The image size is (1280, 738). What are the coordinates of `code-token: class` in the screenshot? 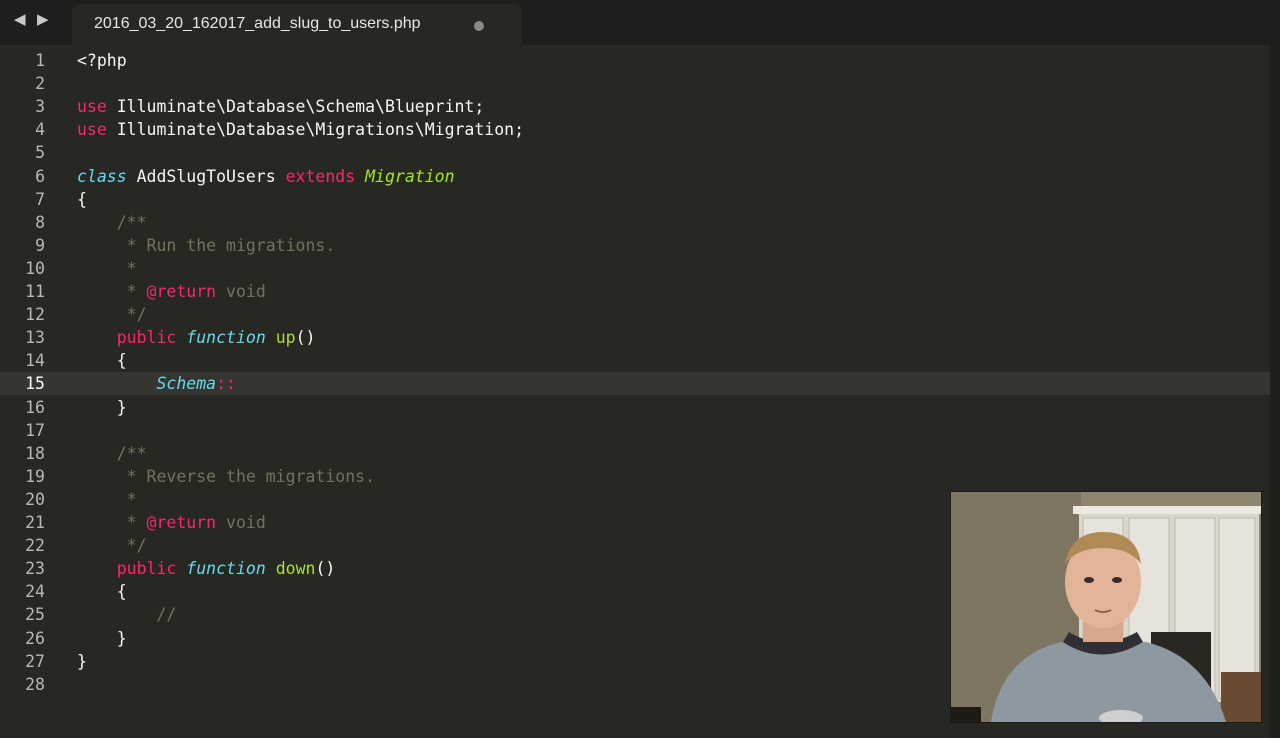 It's located at (102, 176).